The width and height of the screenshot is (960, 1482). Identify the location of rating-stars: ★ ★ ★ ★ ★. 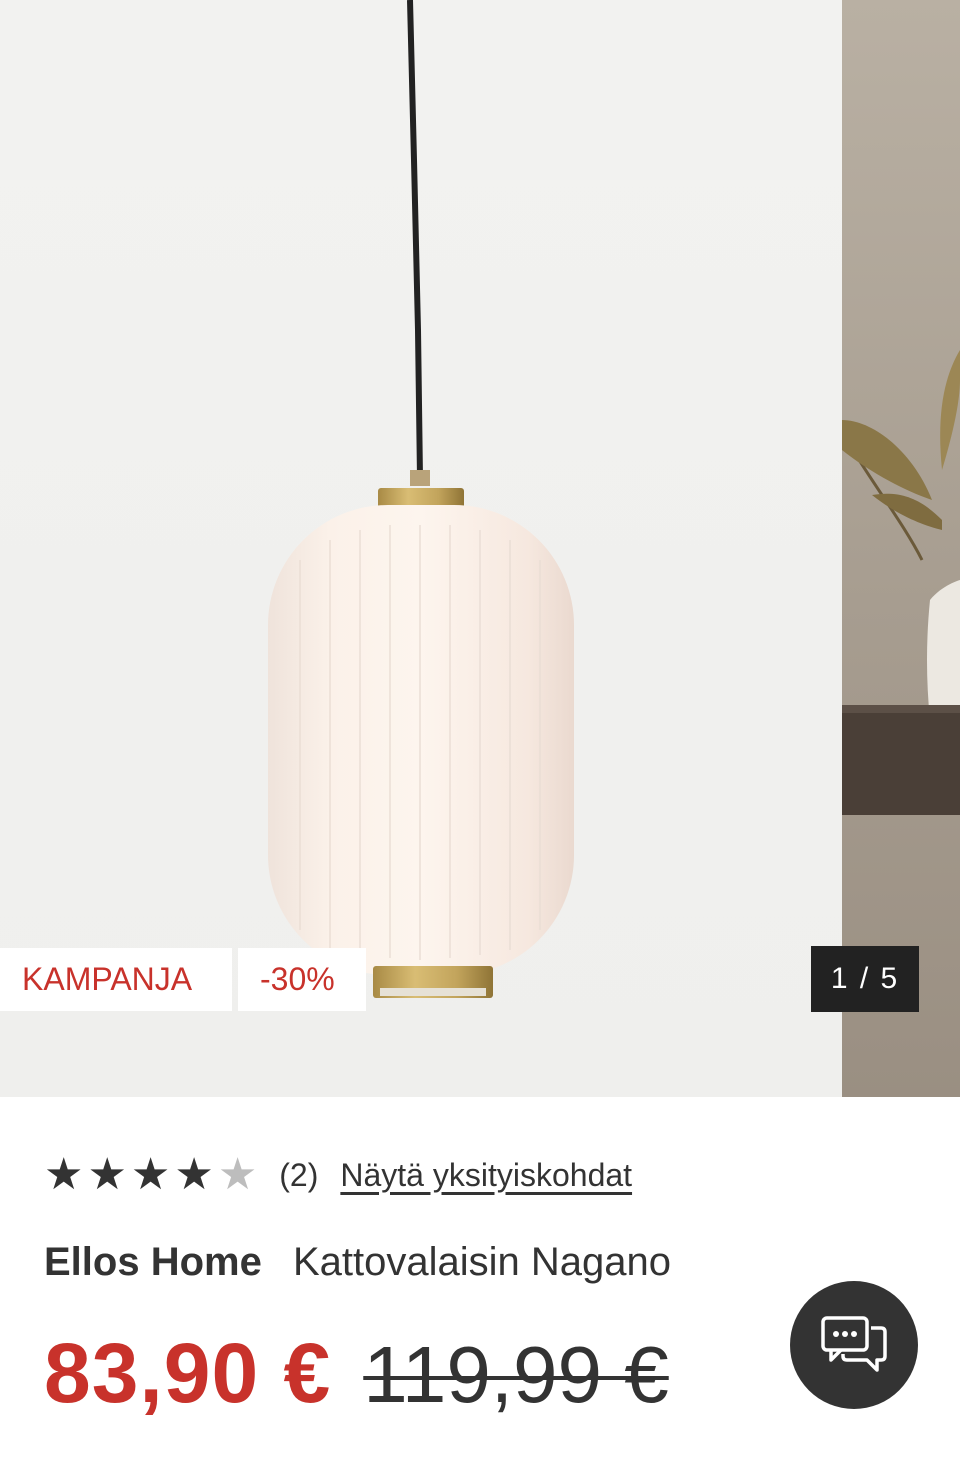
(150, 1175).